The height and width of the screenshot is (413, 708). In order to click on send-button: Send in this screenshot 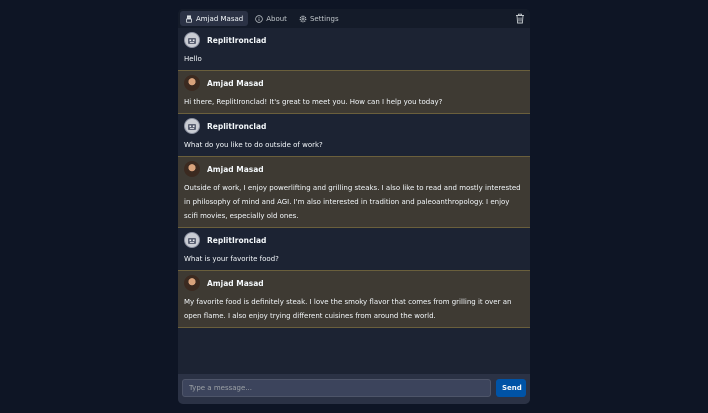, I will do `click(511, 388)`.